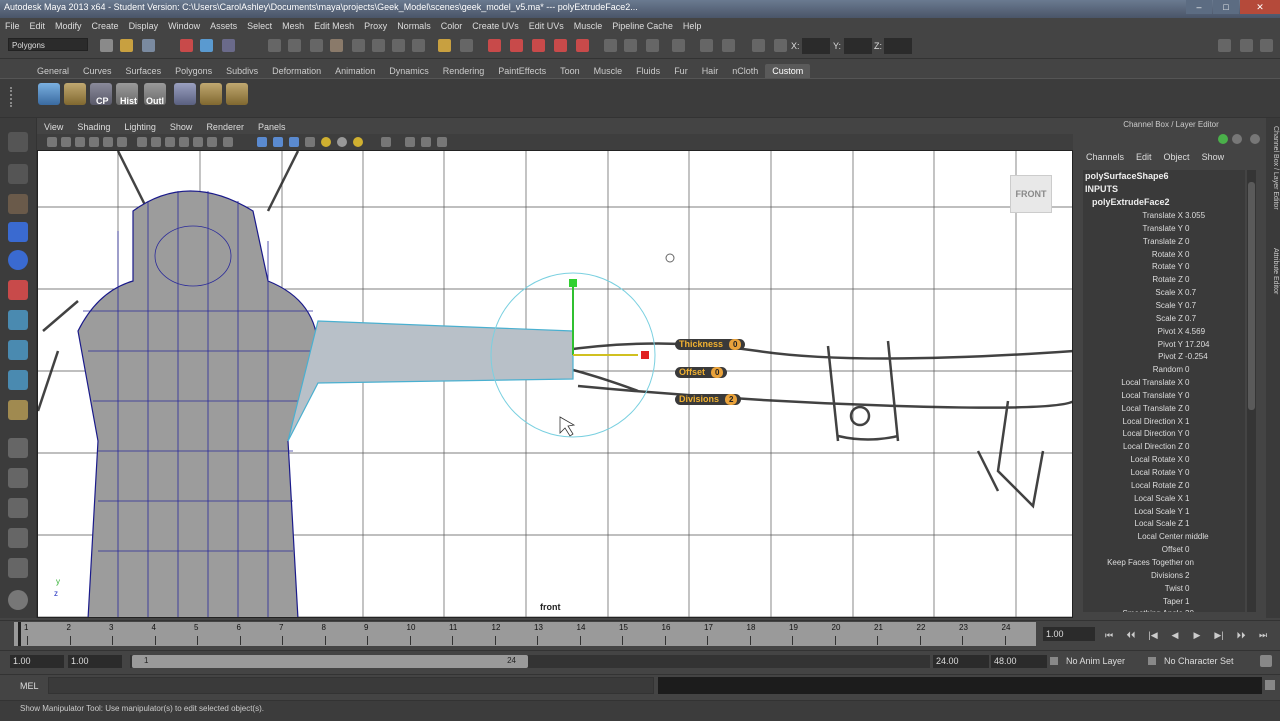 The height and width of the screenshot is (721, 1280). What do you see at coordinates (1054, 661) in the screenshot?
I see `anim-layer-icon` at bounding box center [1054, 661].